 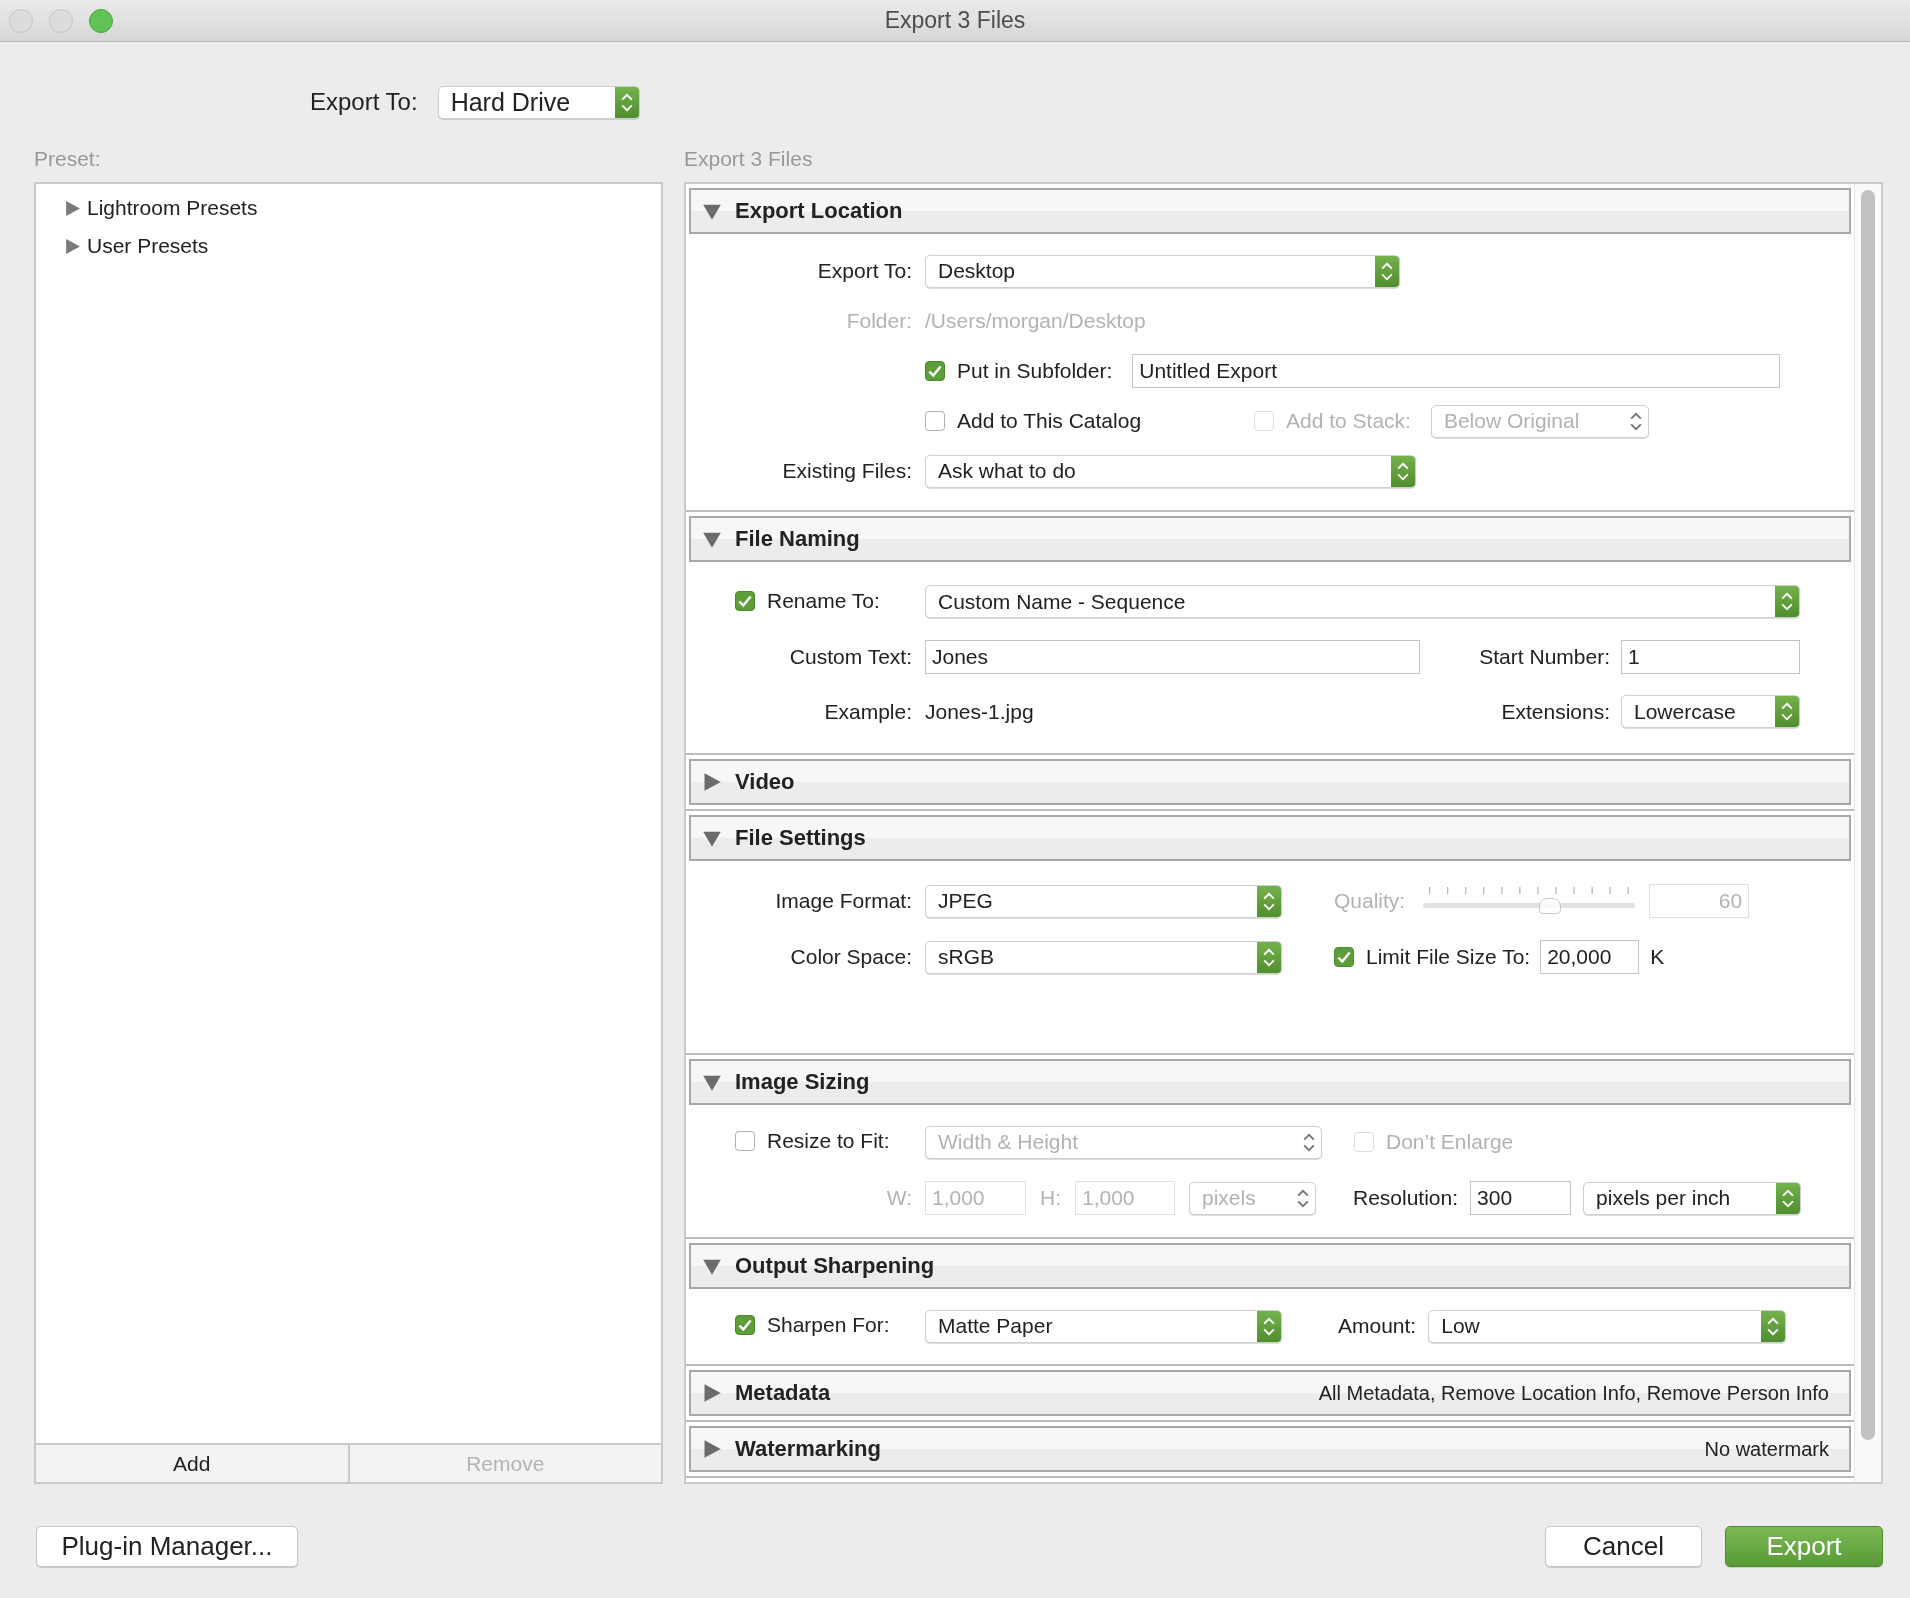 I want to click on field-label: W:, so click(x=899, y=1198).